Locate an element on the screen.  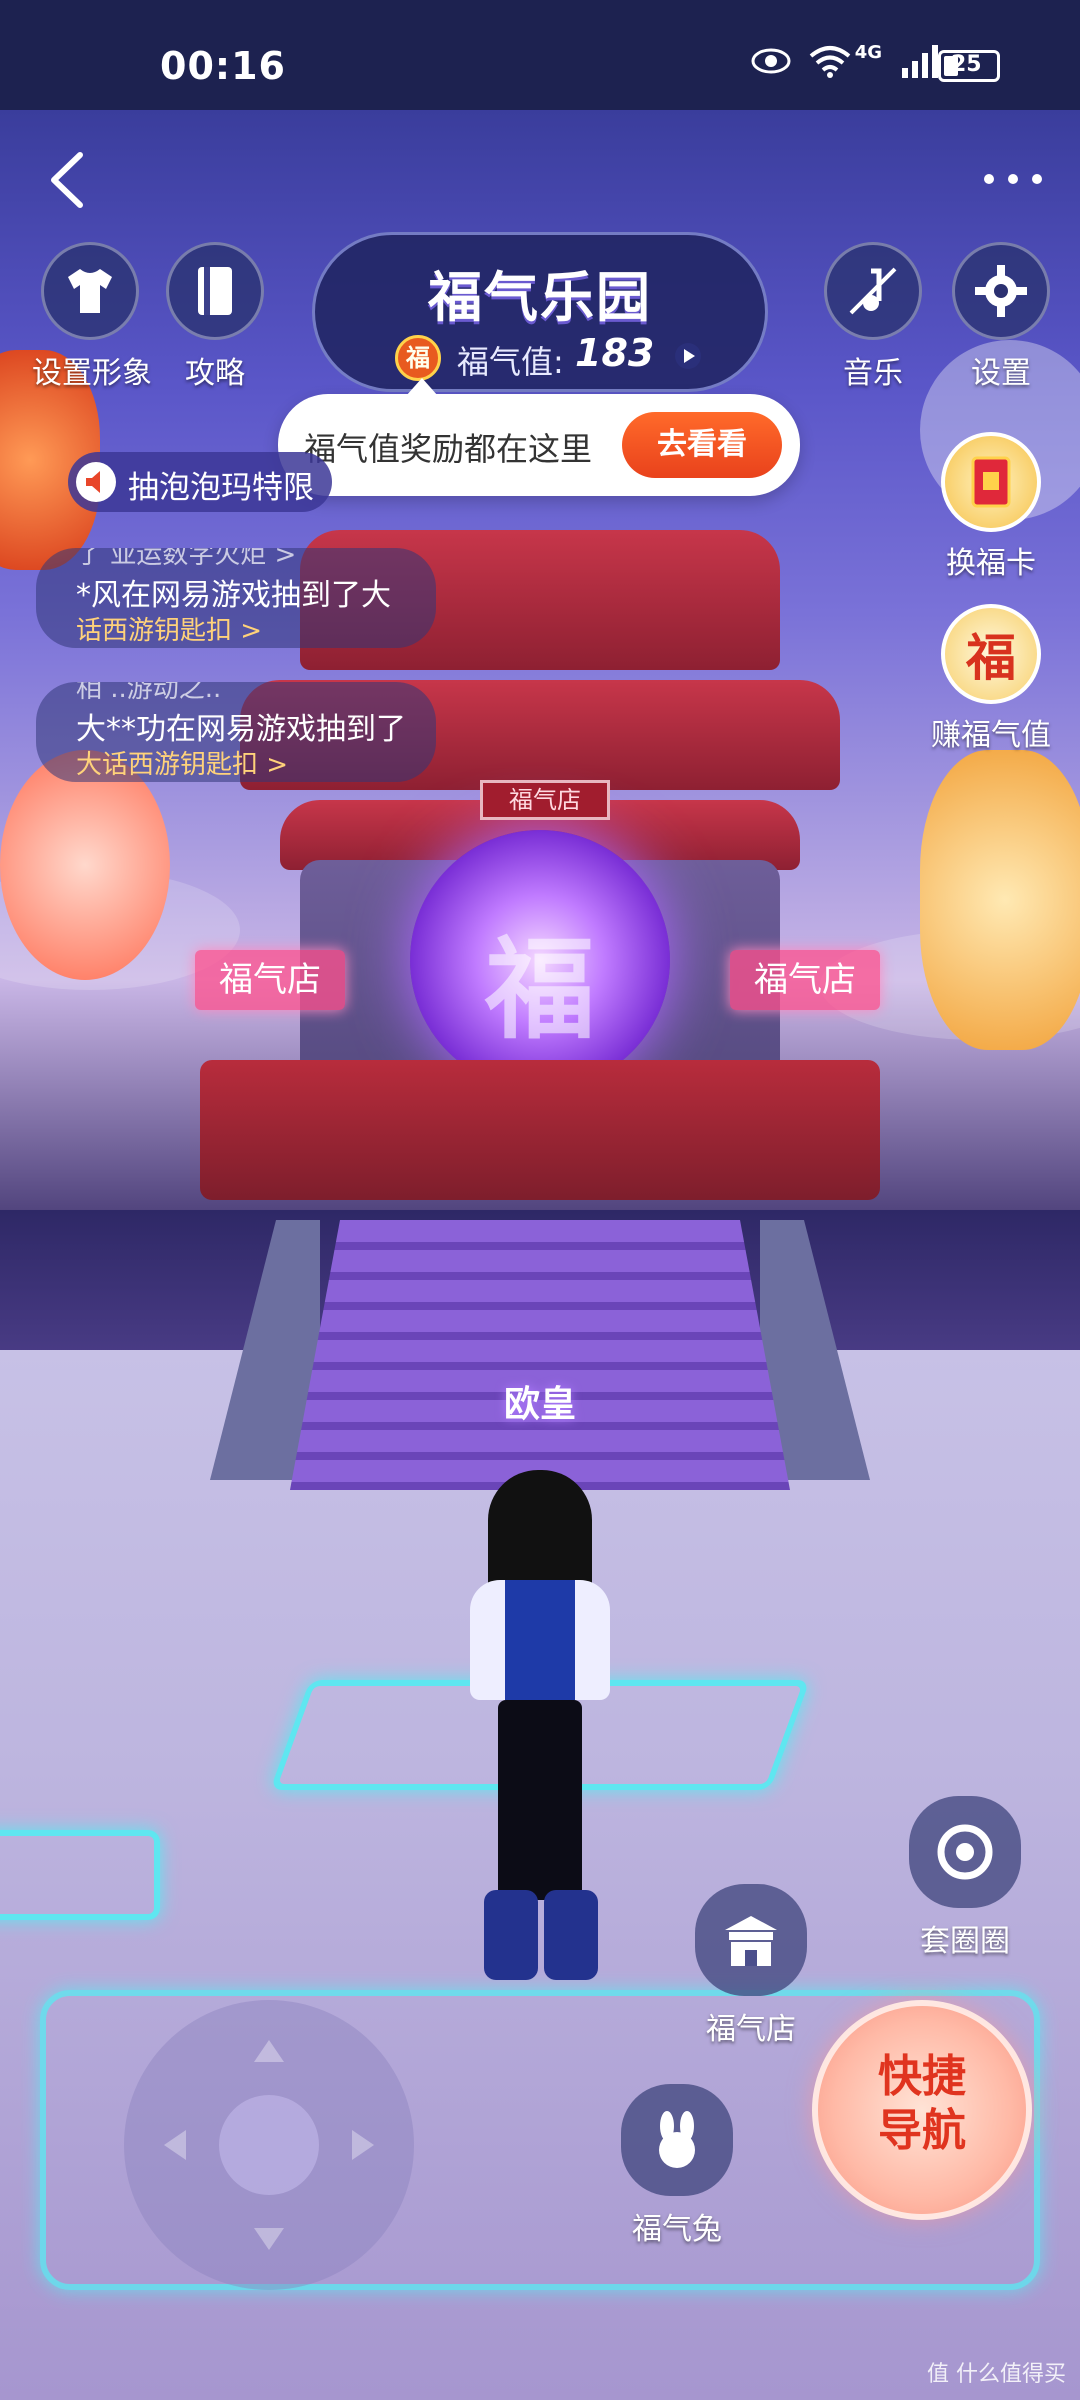
quick-nav-line1: 快捷 is located at coordinates (922, 2076).